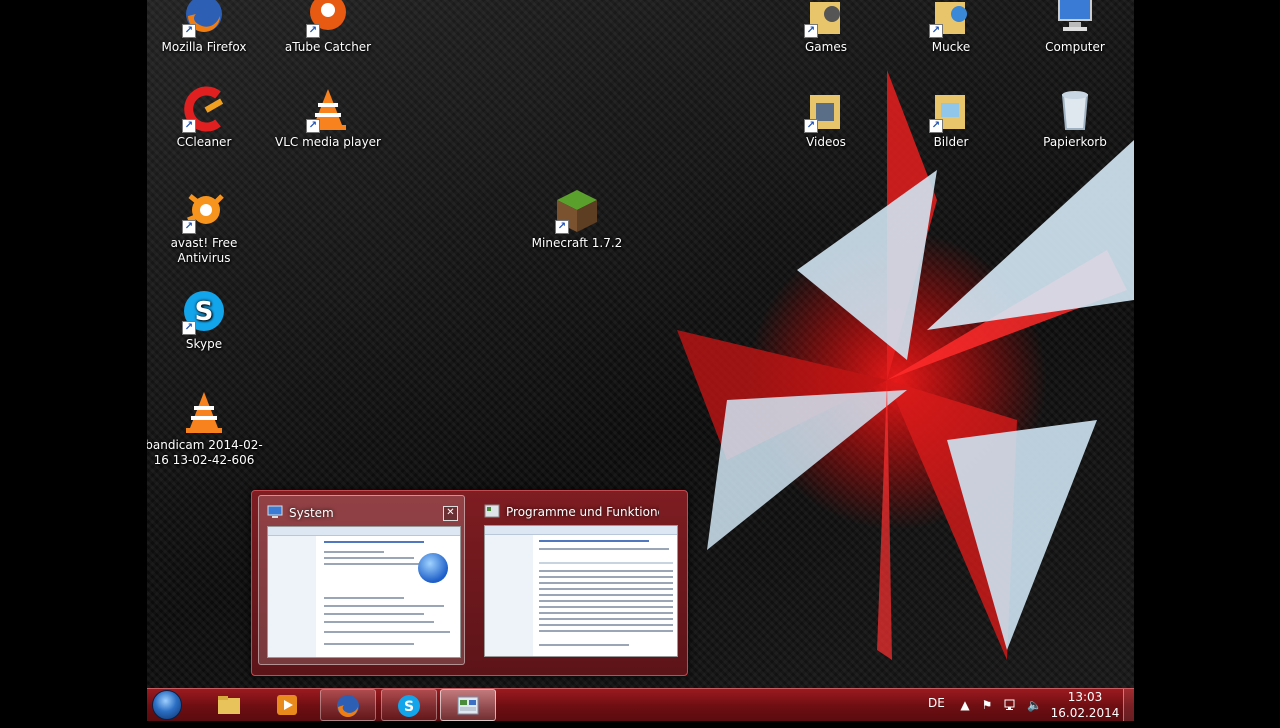 This screenshot has width=1280, height=728. Describe the element at coordinates (205, 117) in the screenshot. I see `desktop-icon-ccleaner: ↗ CCleaner` at that location.